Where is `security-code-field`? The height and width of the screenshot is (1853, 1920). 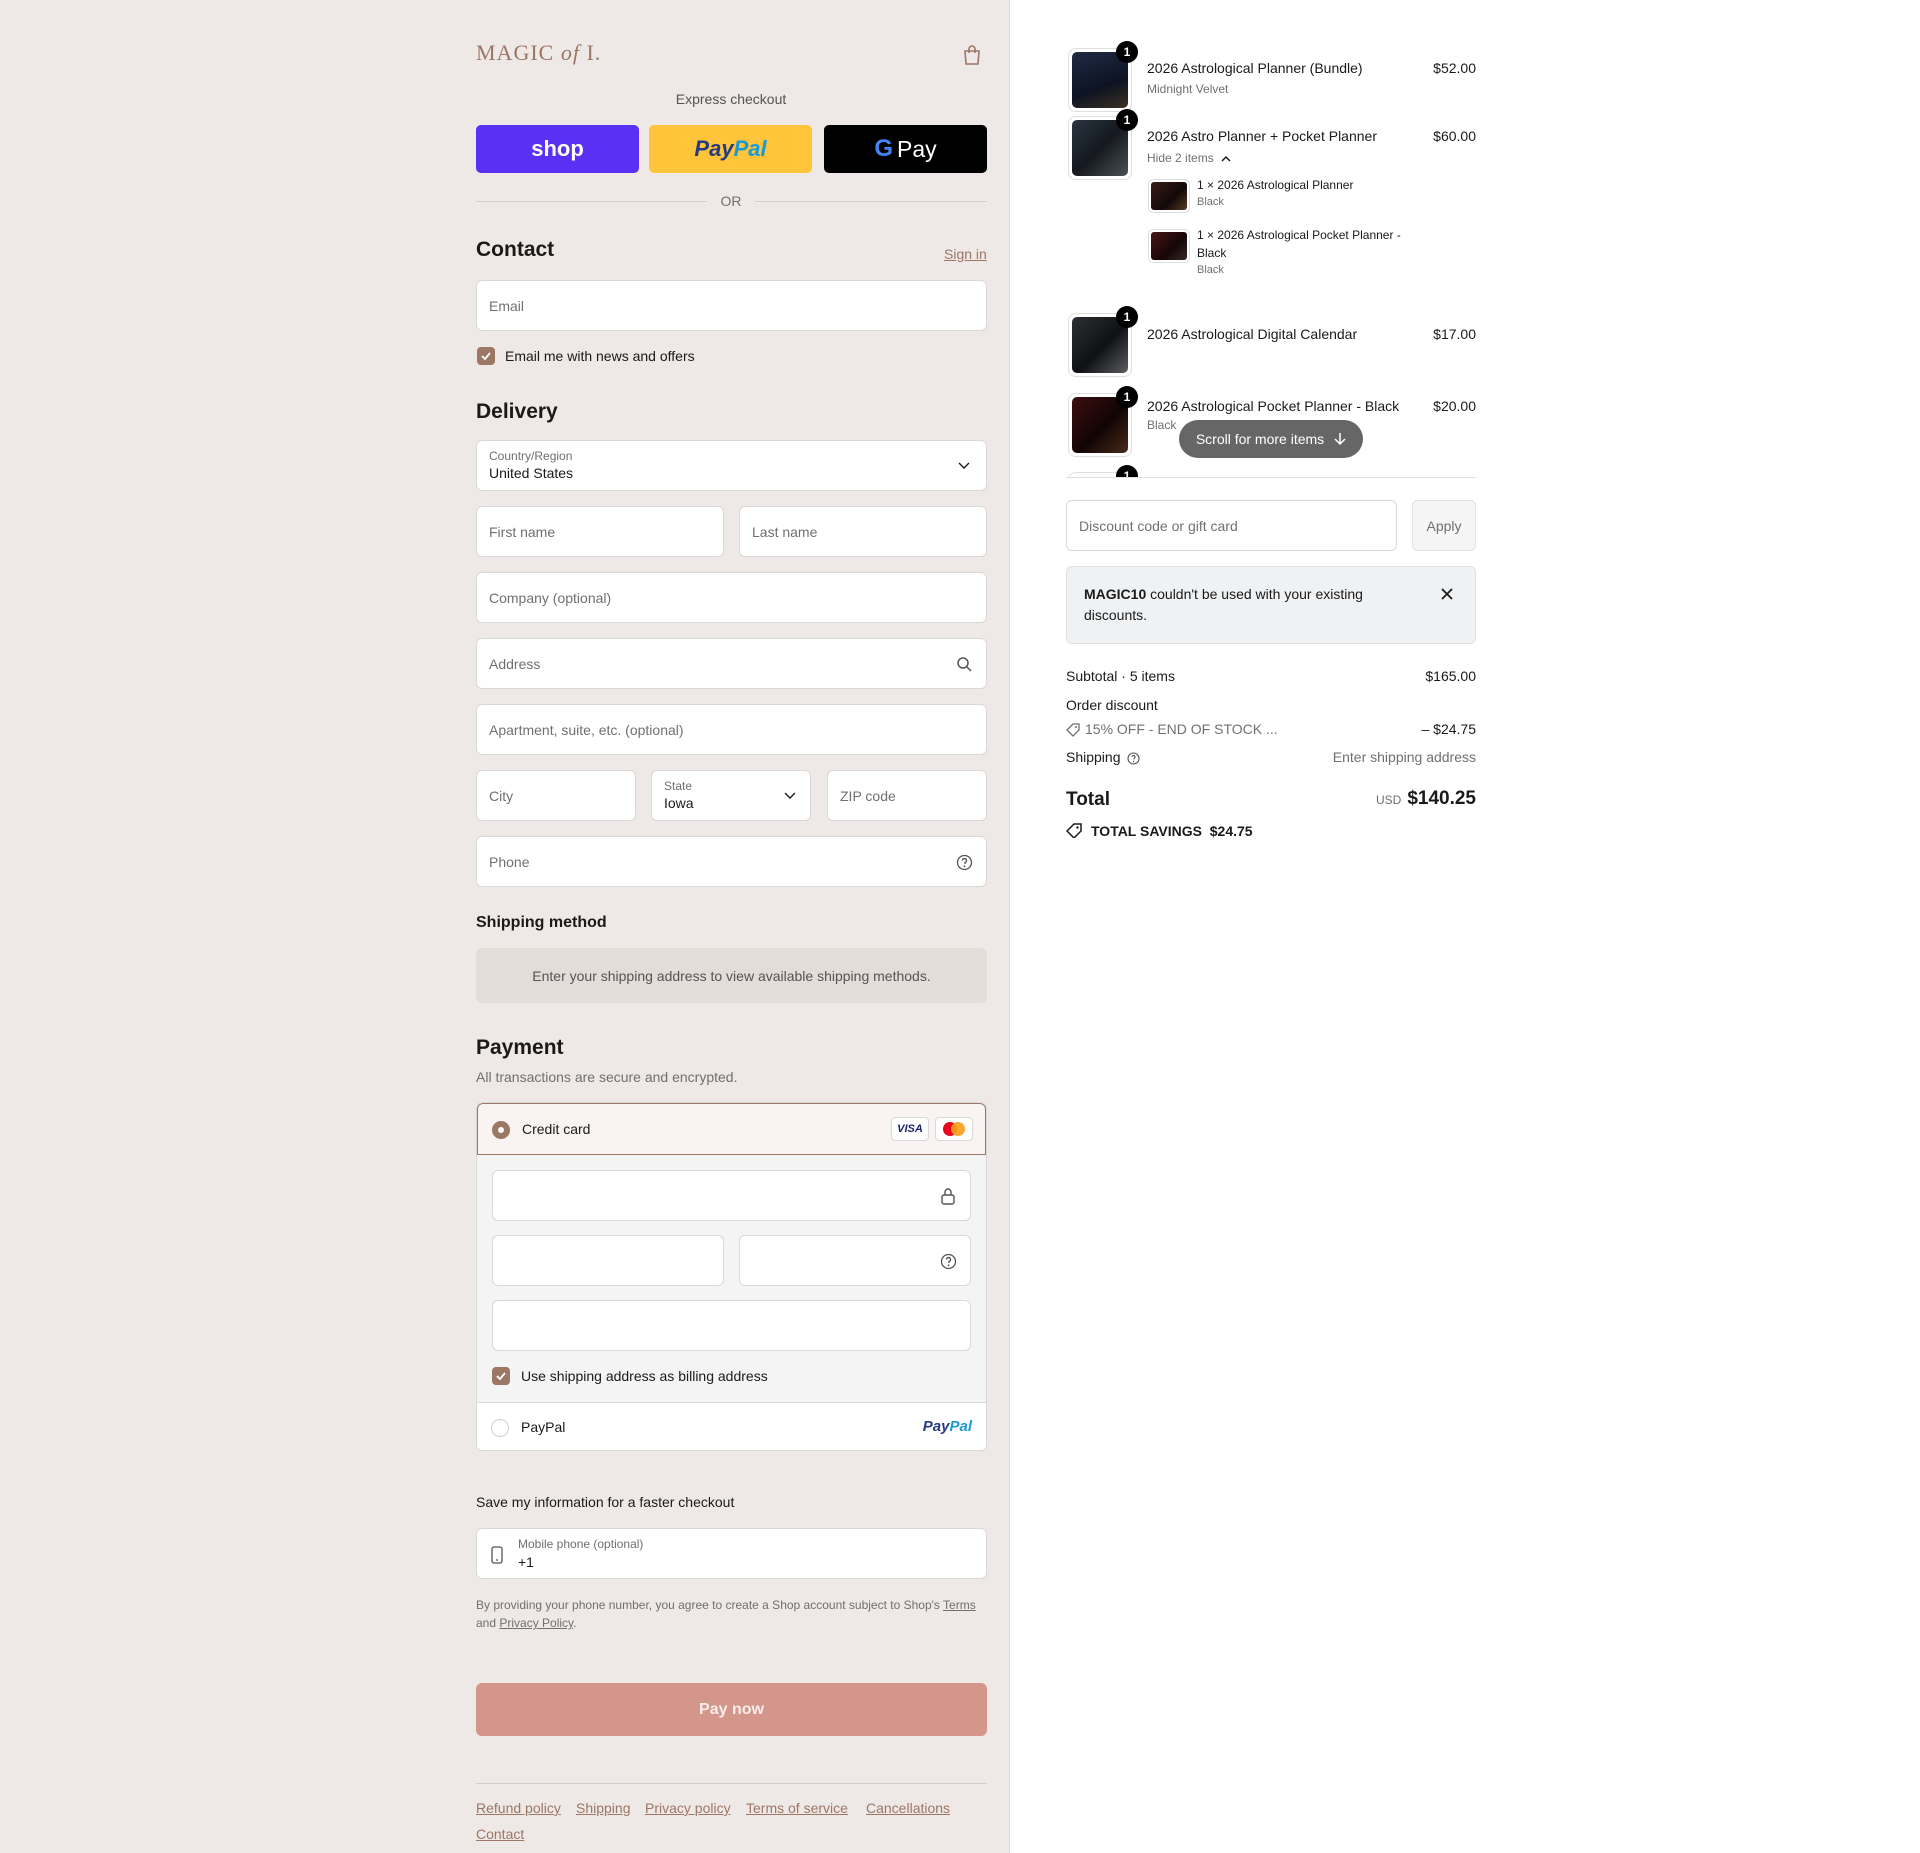
security-code-field is located at coordinates (855, 1260).